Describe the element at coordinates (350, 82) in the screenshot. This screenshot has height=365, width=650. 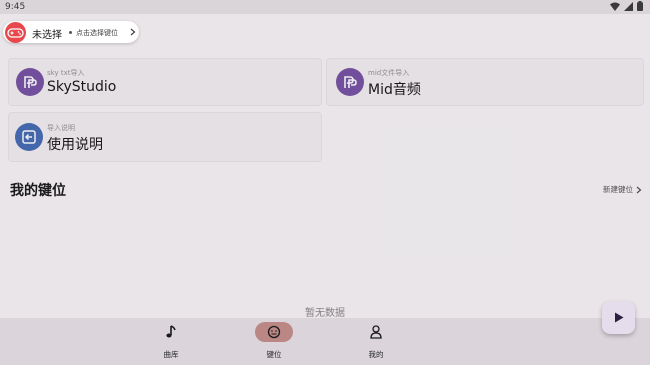
I see `mid-logo-icon` at that location.